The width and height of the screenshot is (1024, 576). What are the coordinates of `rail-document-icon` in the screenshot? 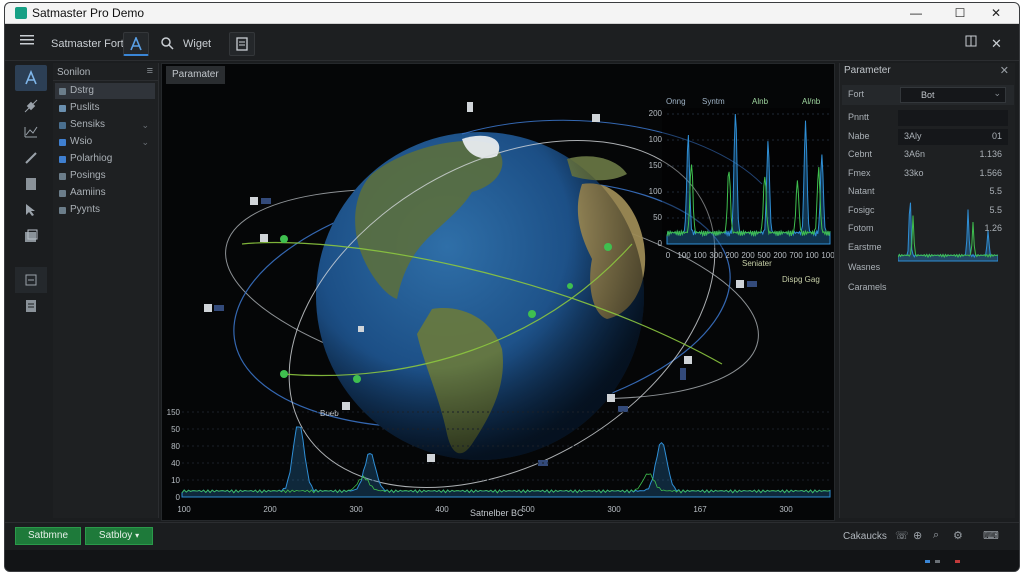 It's located at (31, 184).